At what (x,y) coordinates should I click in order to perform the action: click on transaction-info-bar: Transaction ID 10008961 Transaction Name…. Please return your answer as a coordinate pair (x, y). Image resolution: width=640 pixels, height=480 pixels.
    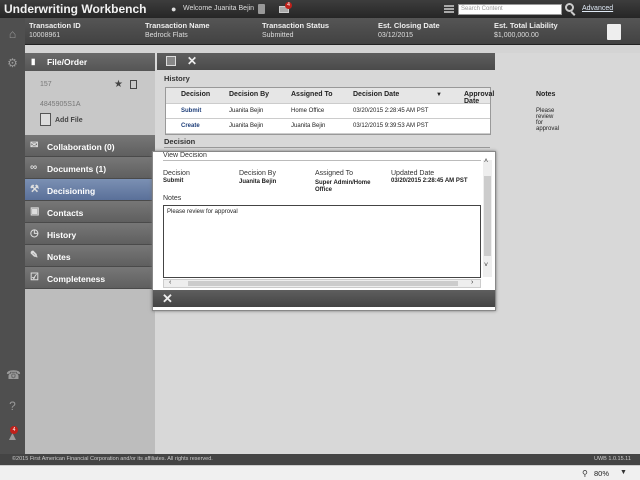
    Looking at the image, I should click on (332, 31).